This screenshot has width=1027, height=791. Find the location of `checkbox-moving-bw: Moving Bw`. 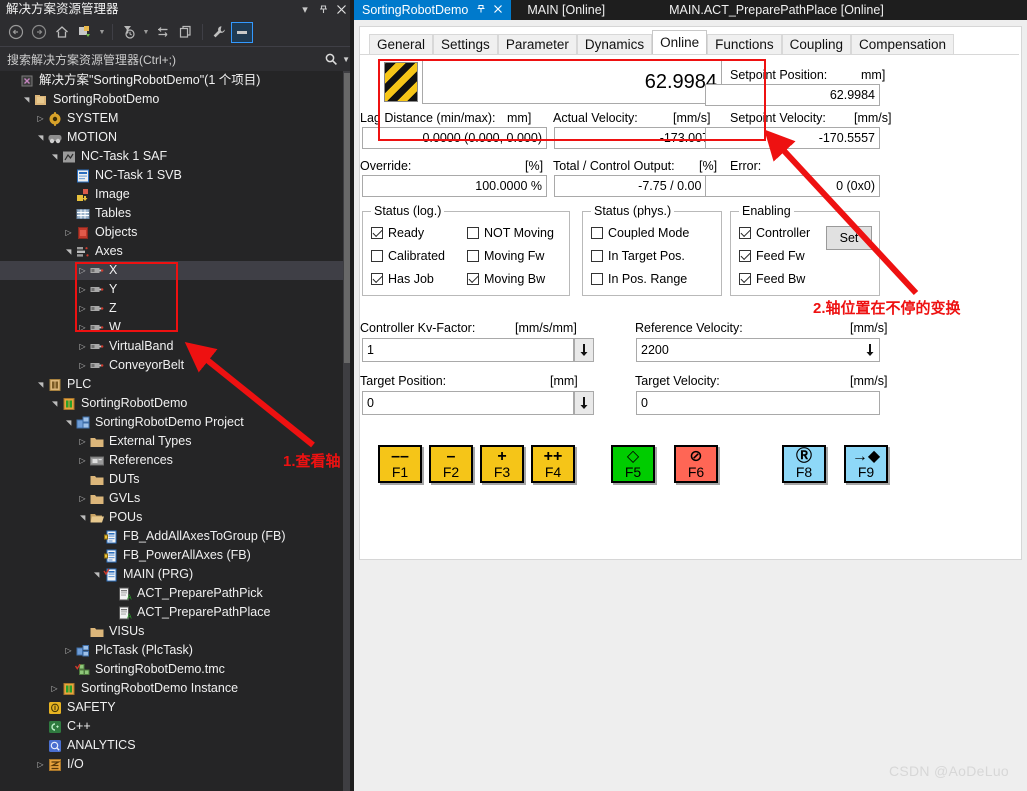

checkbox-moving-bw: Moving Bw is located at coordinates (506, 279).